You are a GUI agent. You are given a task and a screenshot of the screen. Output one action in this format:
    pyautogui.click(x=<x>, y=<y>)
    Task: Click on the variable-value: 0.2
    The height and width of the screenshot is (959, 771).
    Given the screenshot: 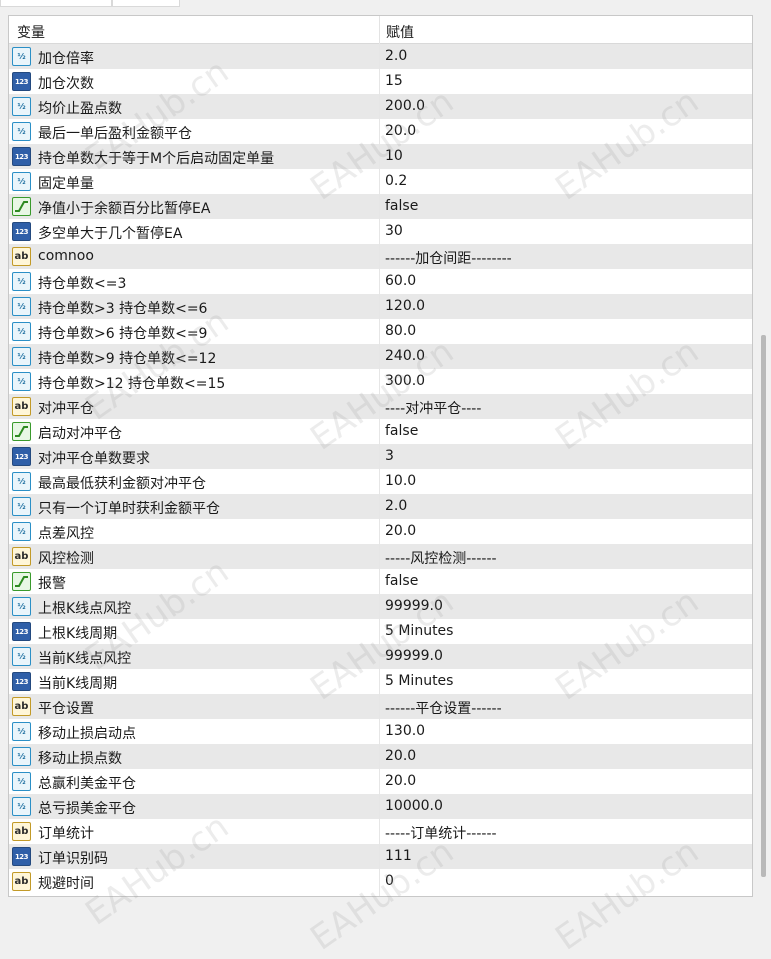 What is the action you would take?
    pyautogui.click(x=396, y=181)
    